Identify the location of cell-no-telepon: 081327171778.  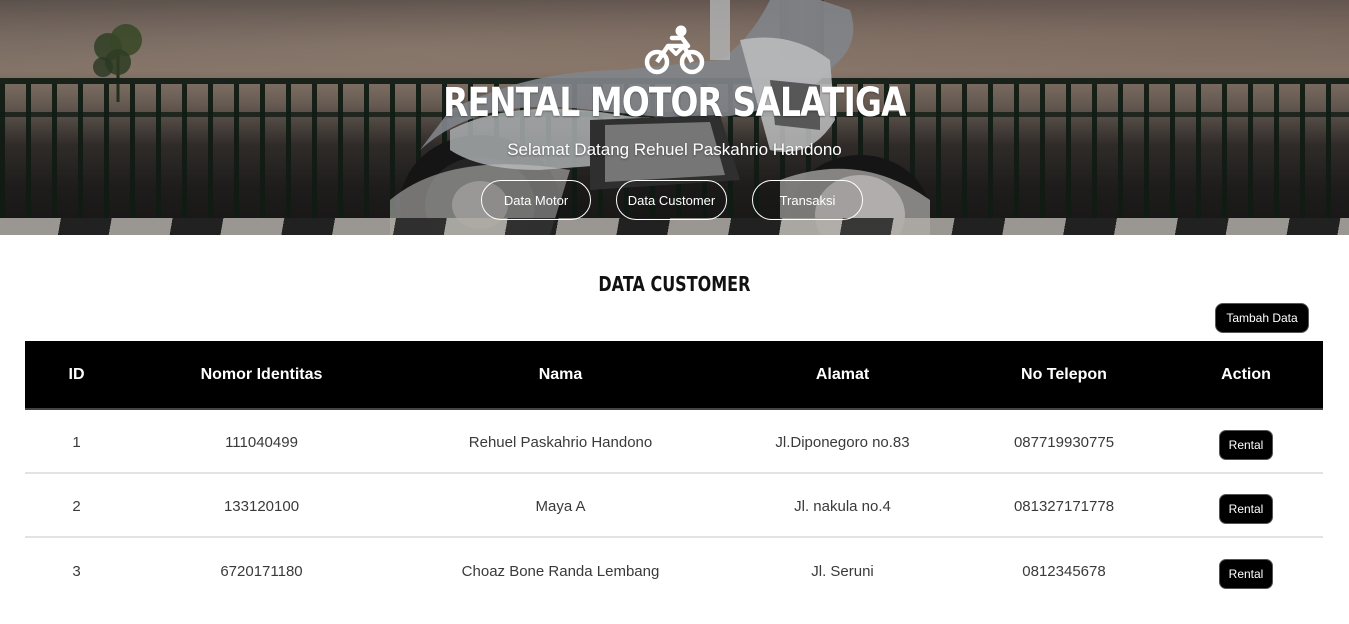
(1064, 506).